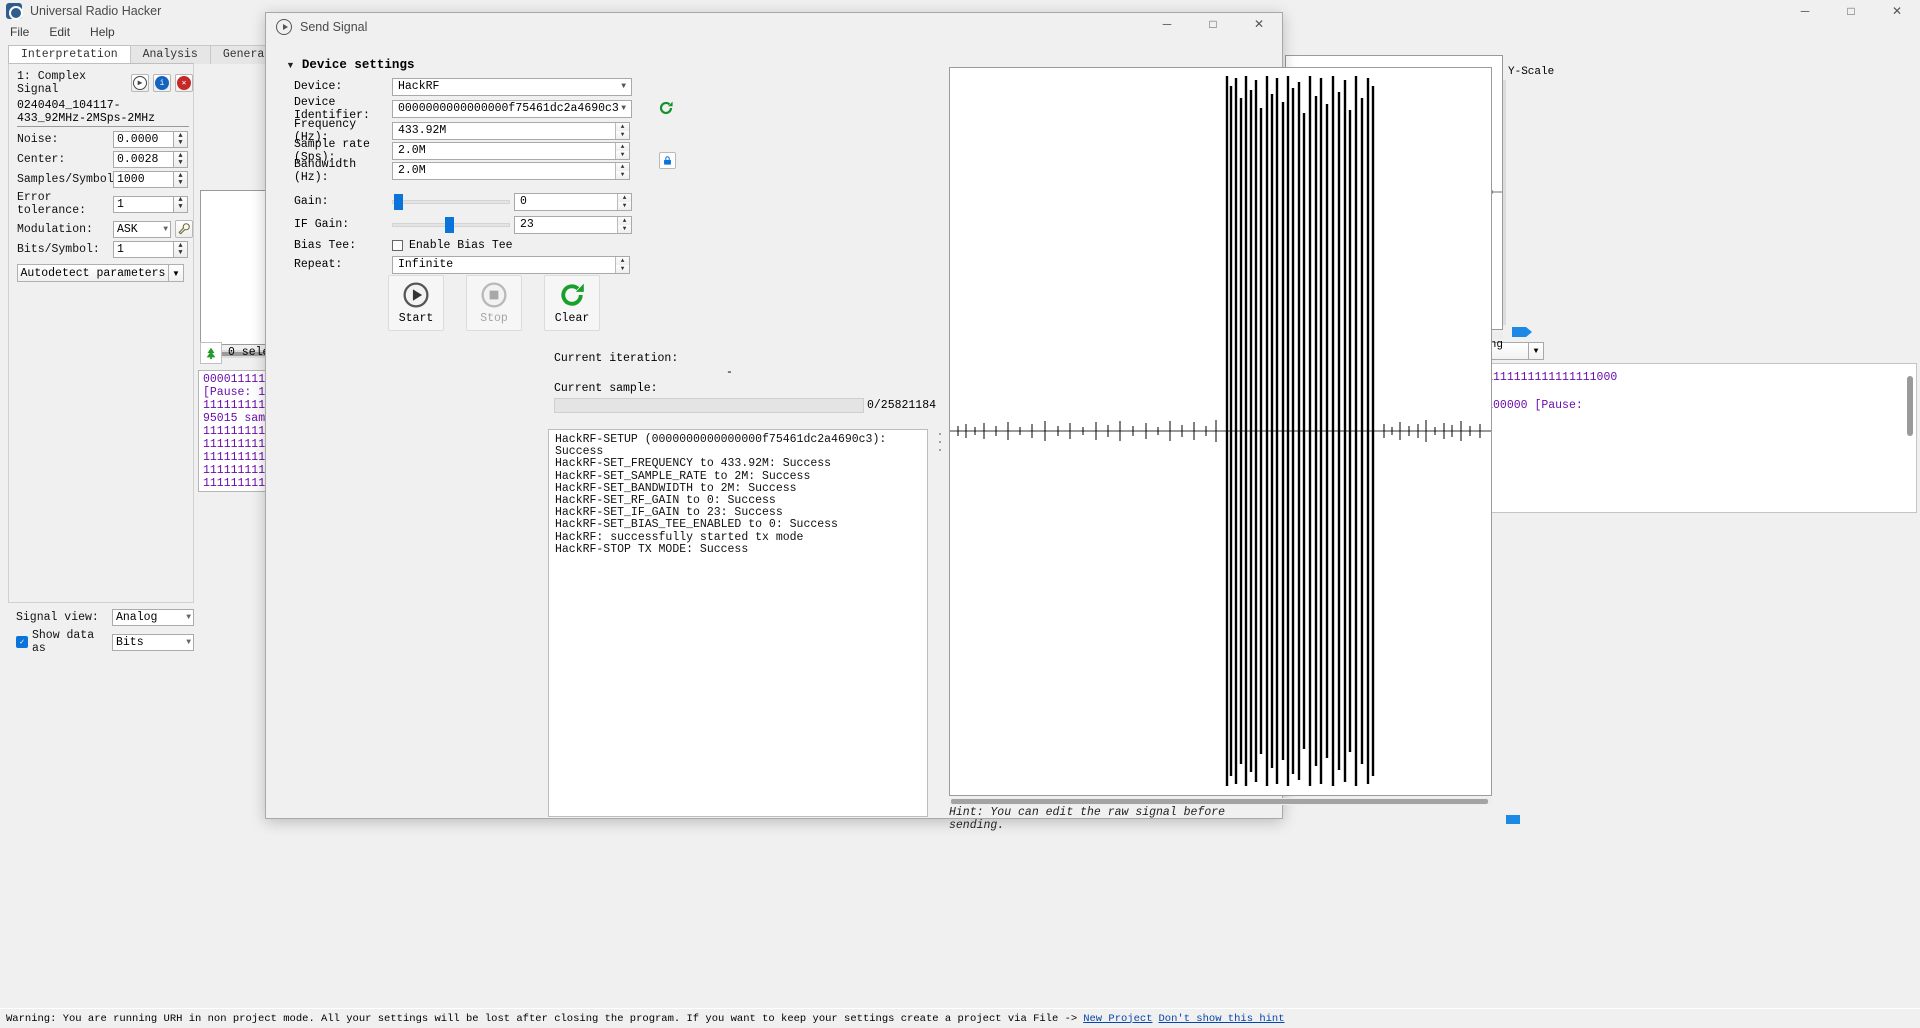 Image resolution: width=1920 pixels, height=1028 pixels. Describe the element at coordinates (180, 249) in the screenshot. I see `bits-per-symbol-spin-buttons: ▲ ▼` at that location.